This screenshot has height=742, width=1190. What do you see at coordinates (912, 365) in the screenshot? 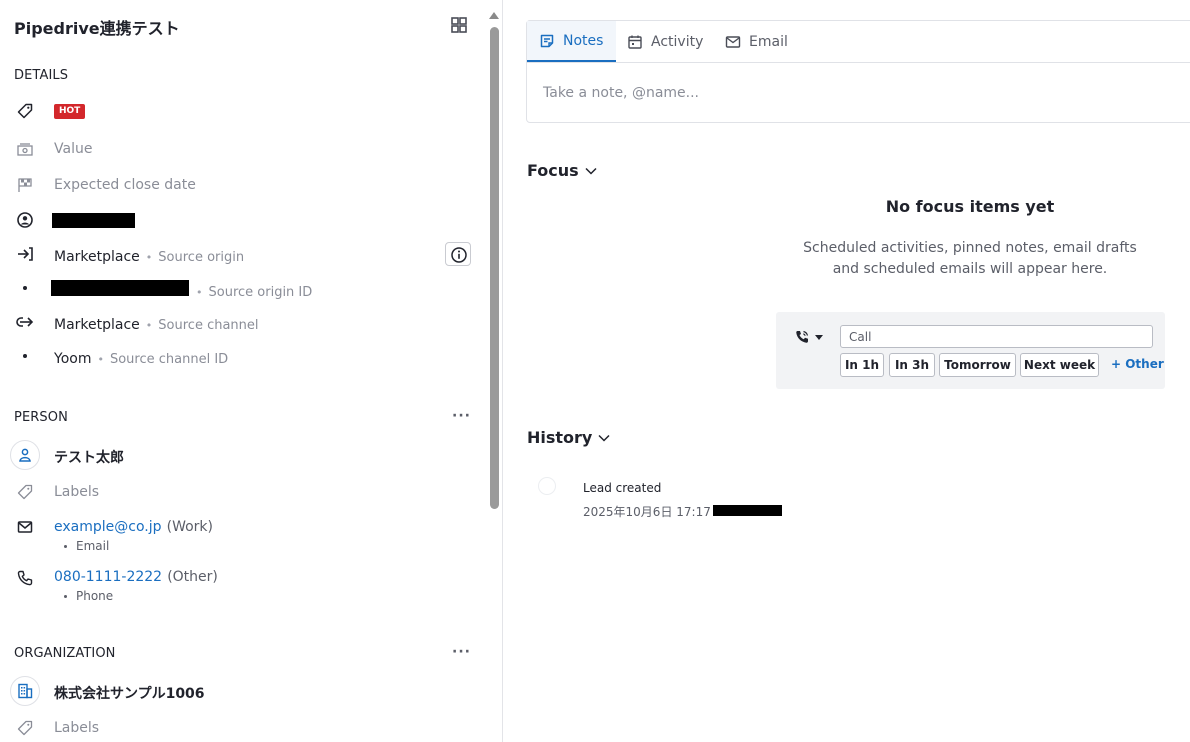
I see `chip-in-3h: In 3h` at bounding box center [912, 365].